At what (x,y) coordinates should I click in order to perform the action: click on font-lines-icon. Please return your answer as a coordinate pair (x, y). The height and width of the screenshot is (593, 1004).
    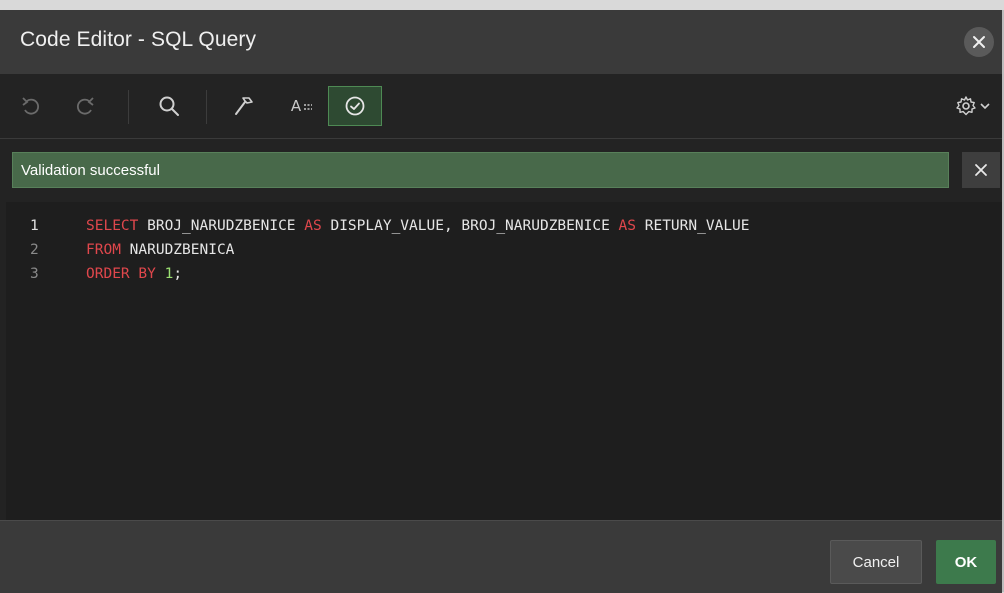
    Looking at the image, I should click on (308, 107).